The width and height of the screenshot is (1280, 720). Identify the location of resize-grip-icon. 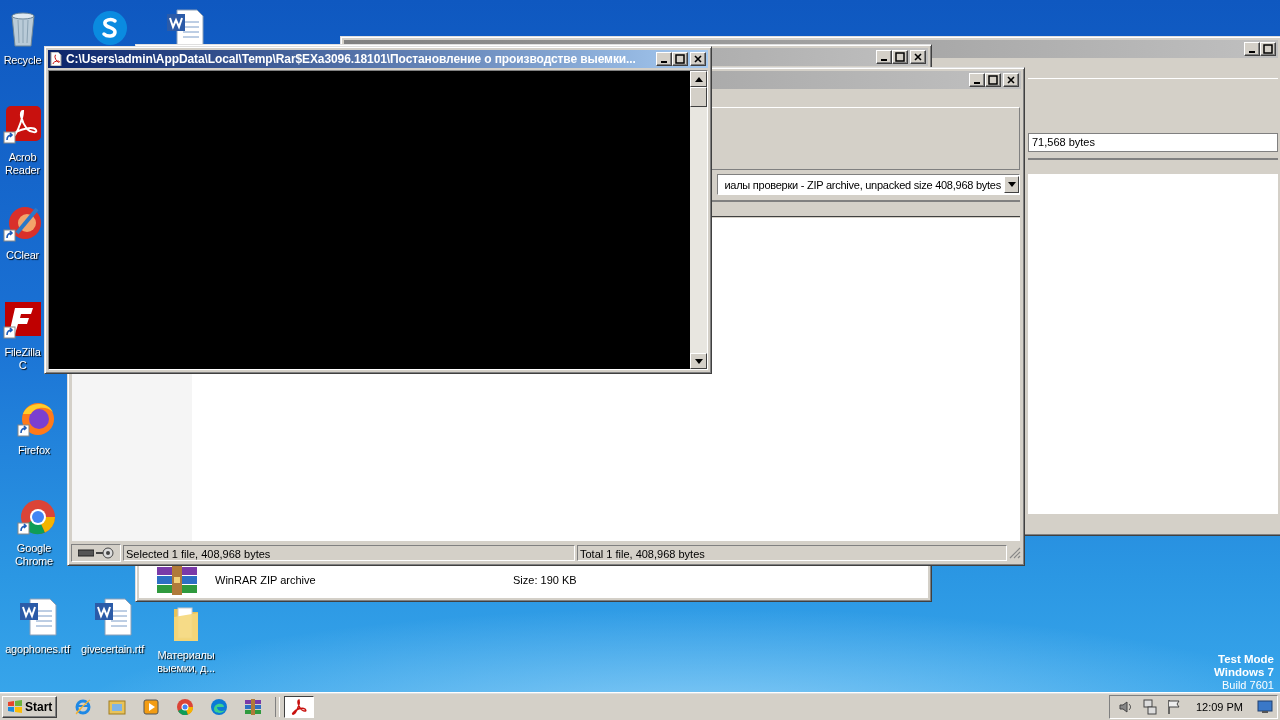
(1015, 553).